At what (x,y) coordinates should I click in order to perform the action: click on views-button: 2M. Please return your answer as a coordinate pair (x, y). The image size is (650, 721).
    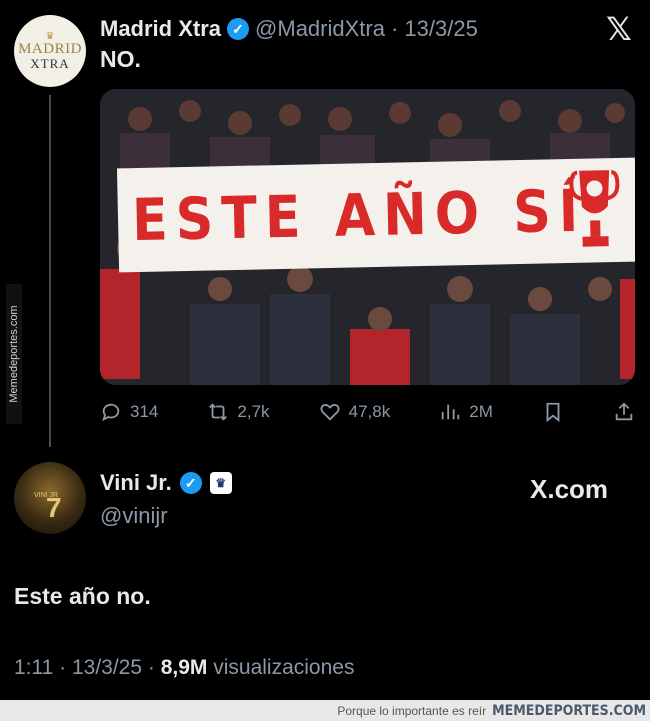
    Looking at the image, I should click on (466, 412).